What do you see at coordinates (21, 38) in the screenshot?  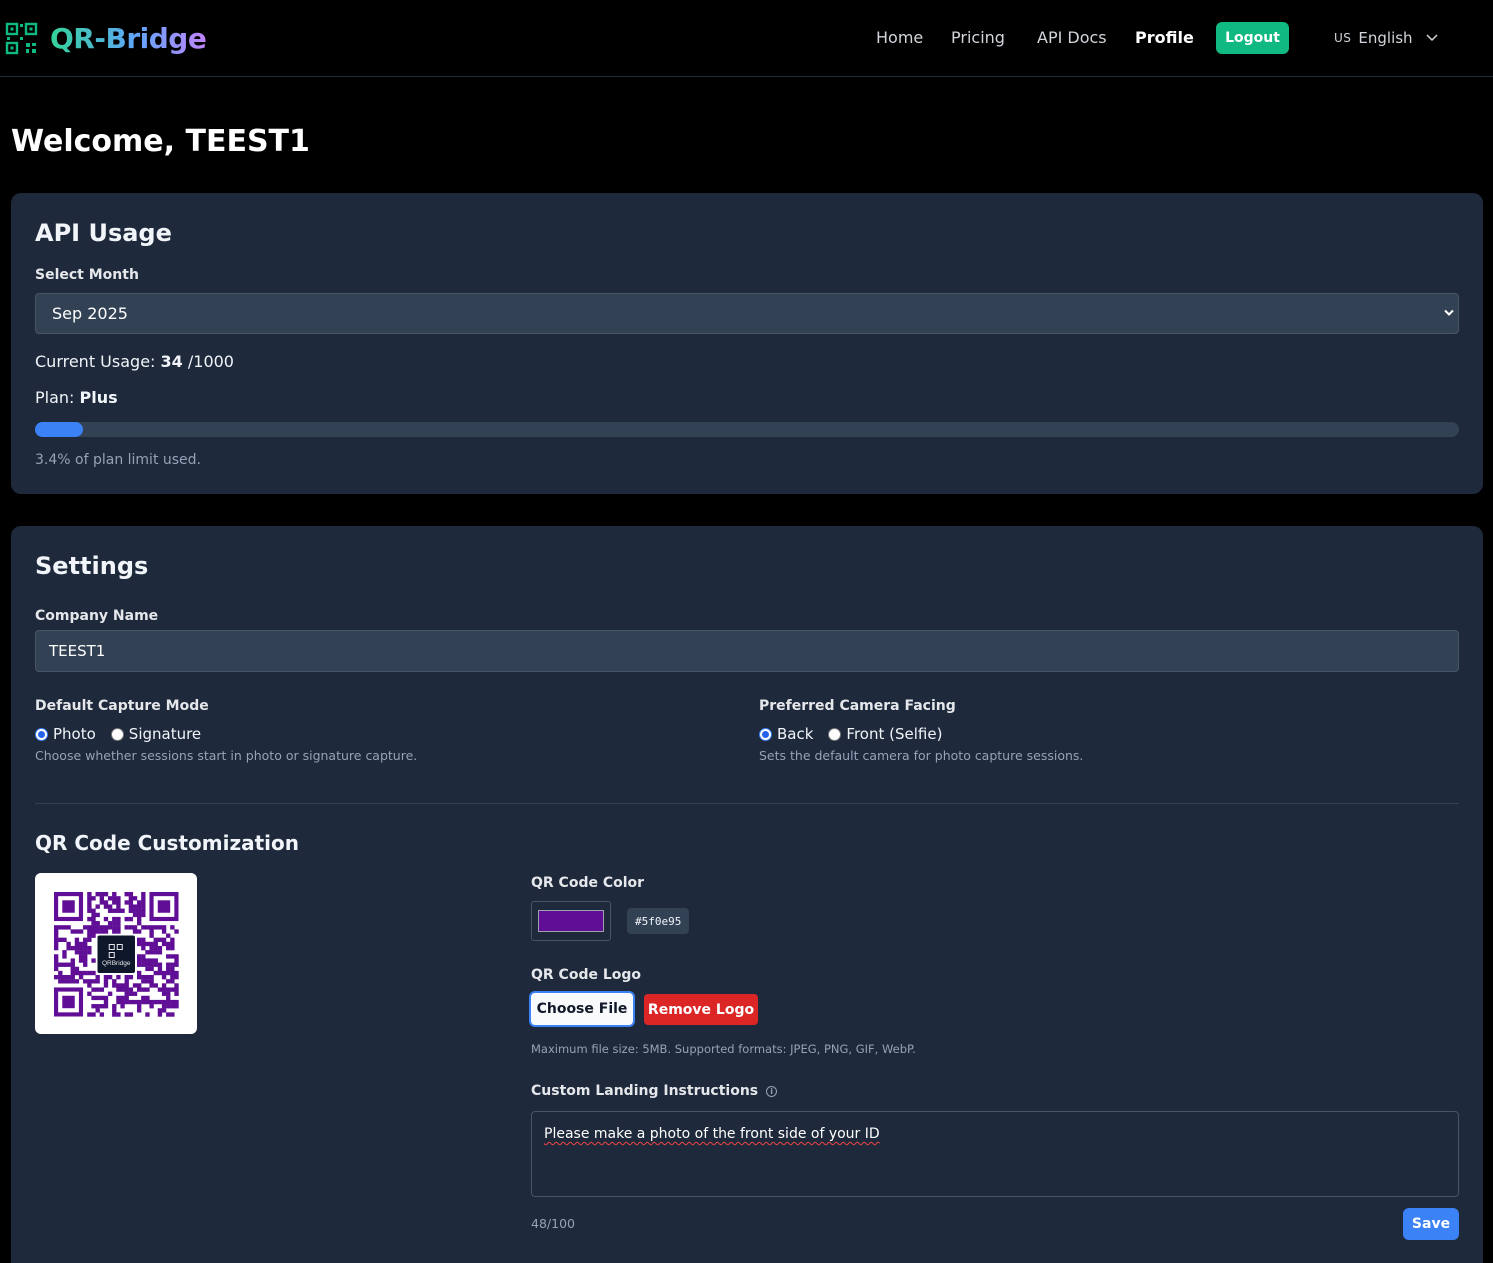 I see `qr-logo-icon` at bounding box center [21, 38].